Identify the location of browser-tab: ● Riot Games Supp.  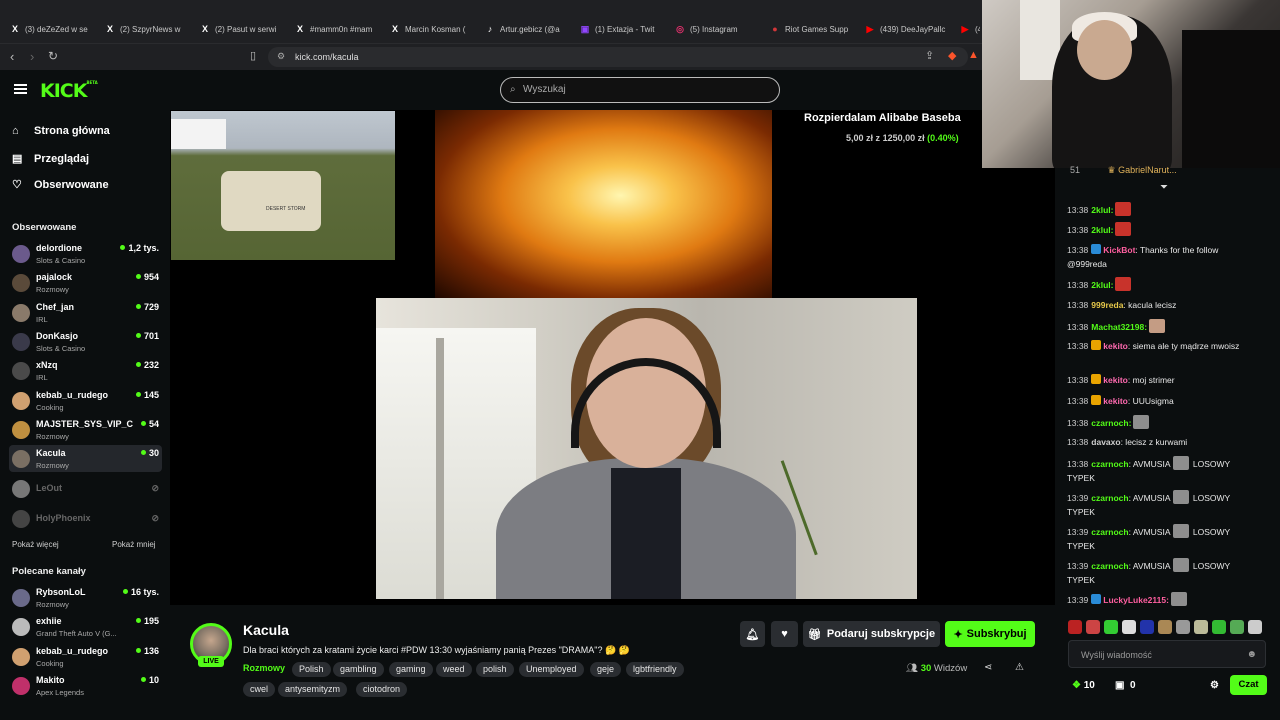
(814, 29).